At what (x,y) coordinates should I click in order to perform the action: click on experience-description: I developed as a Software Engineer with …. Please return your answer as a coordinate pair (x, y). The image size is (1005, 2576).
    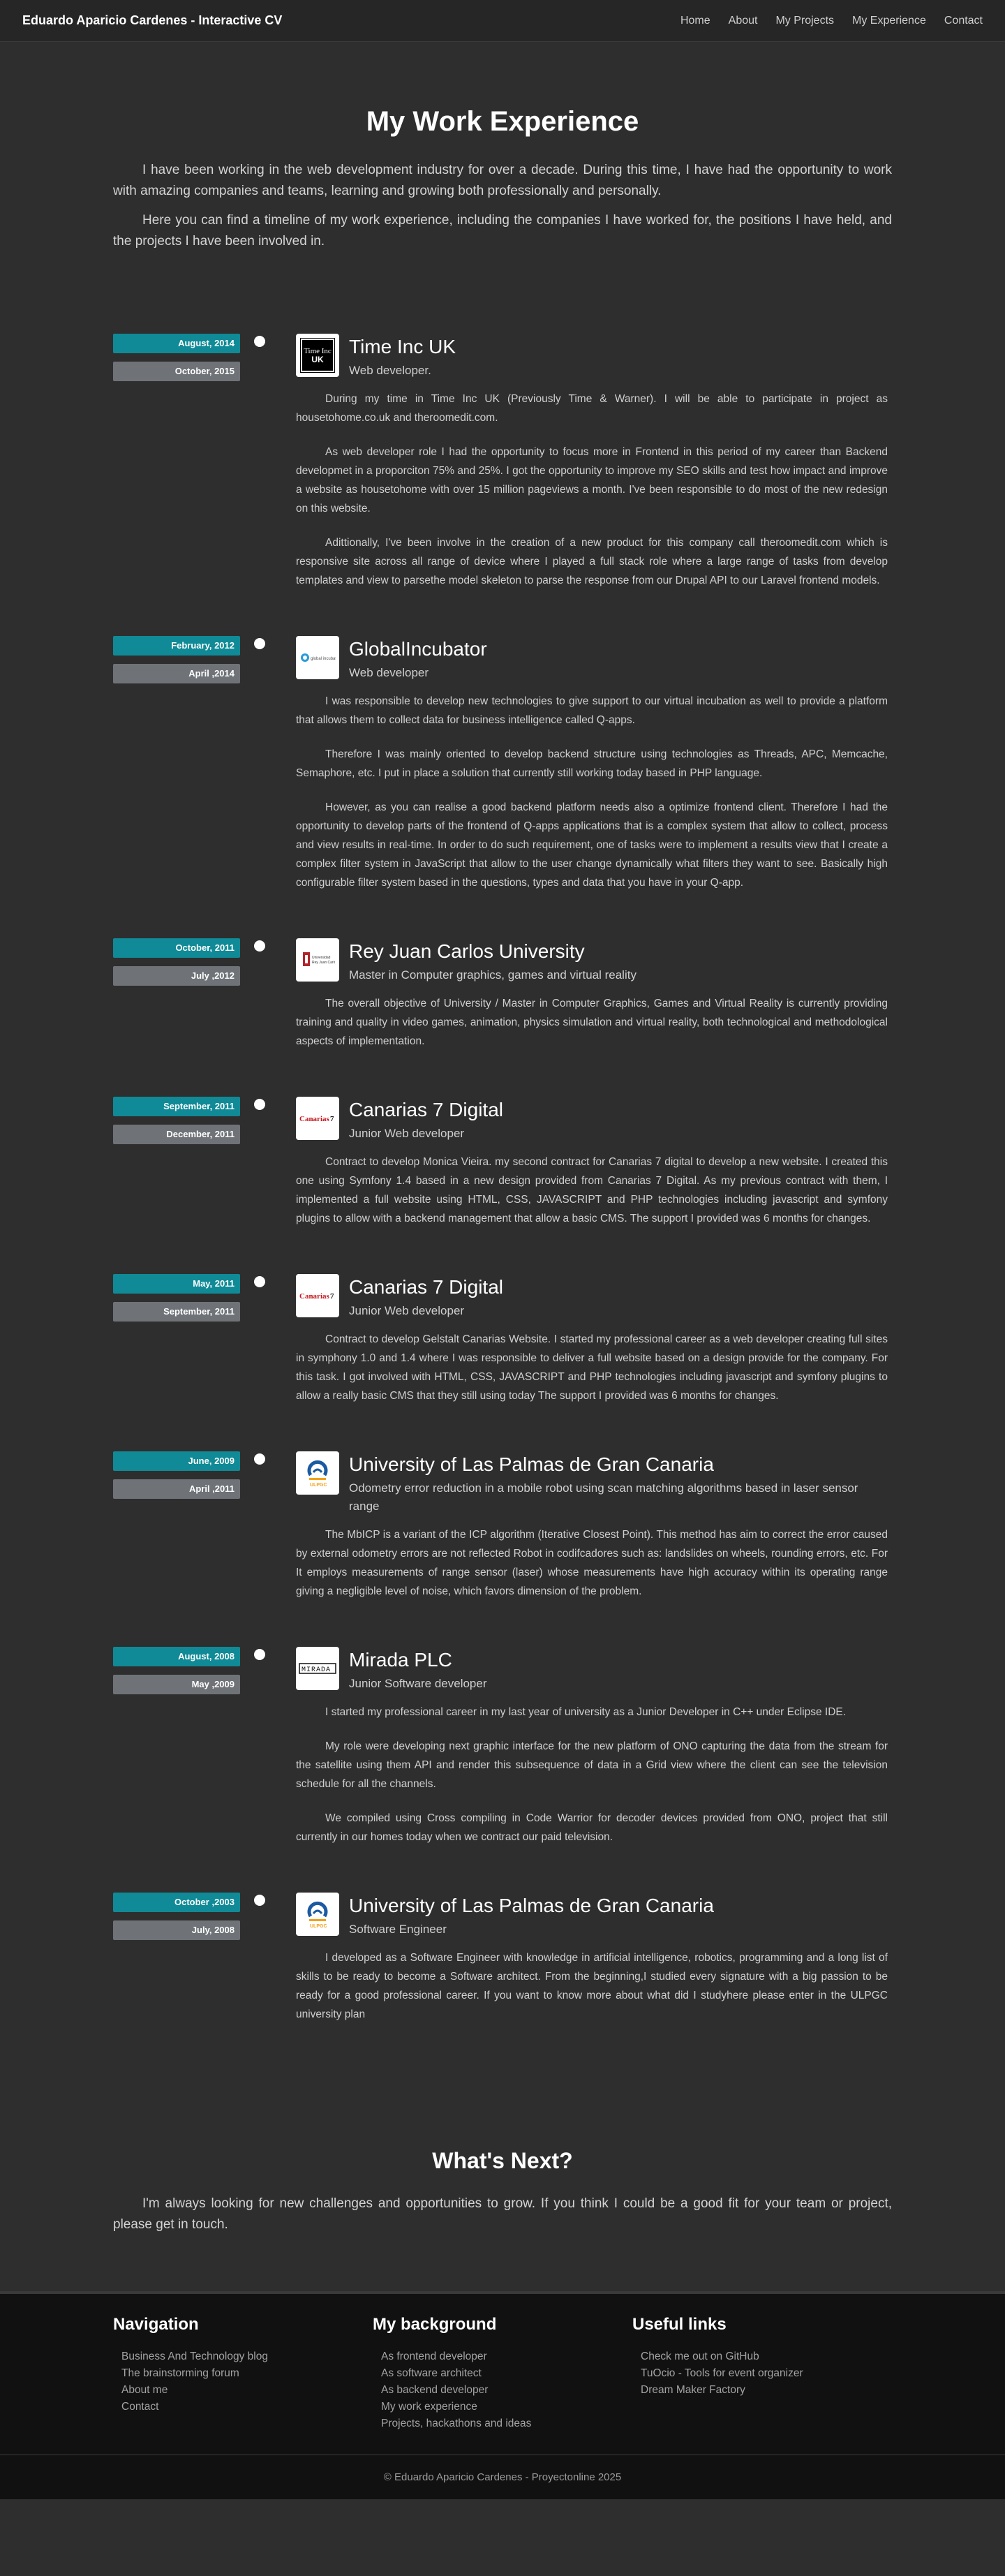
    Looking at the image, I should click on (592, 1986).